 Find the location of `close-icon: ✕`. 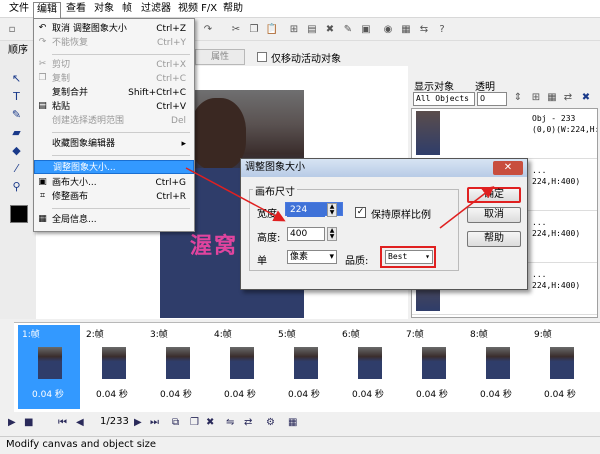

close-icon: ✕ is located at coordinates (508, 168).